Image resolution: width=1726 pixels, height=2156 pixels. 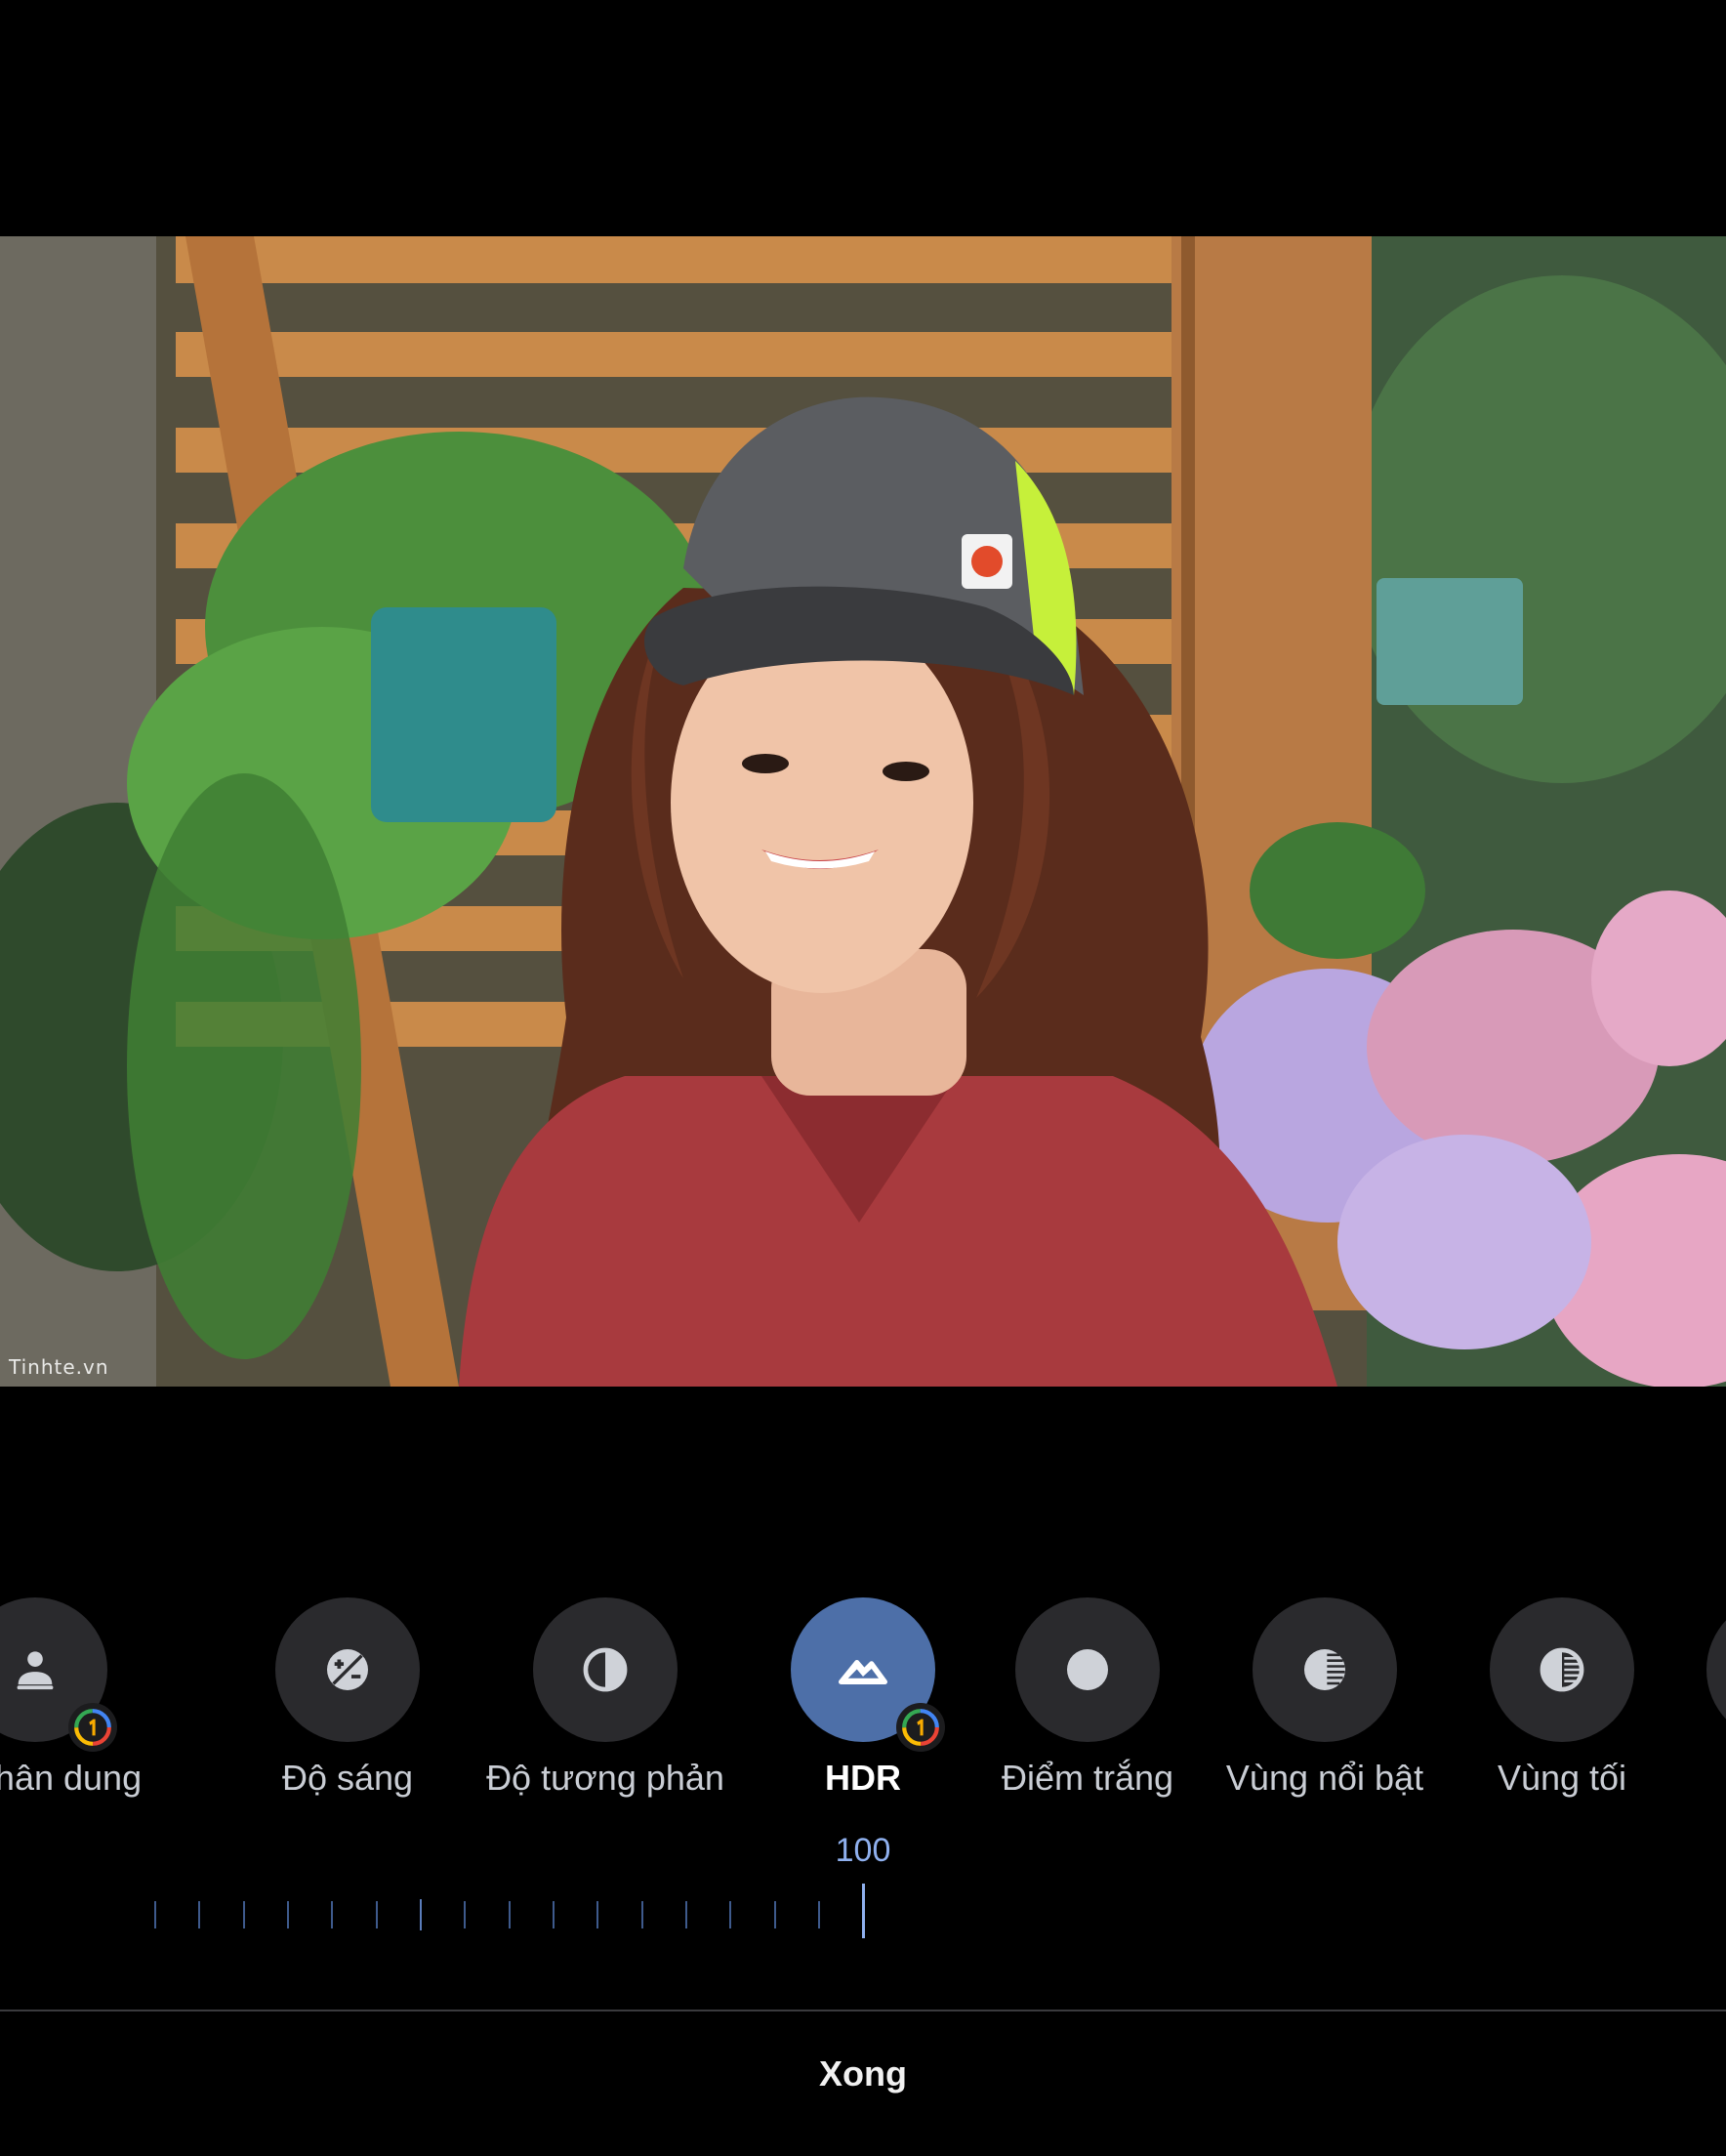 I want to click on hdr-mountain-icon, so click(x=863, y=1672).